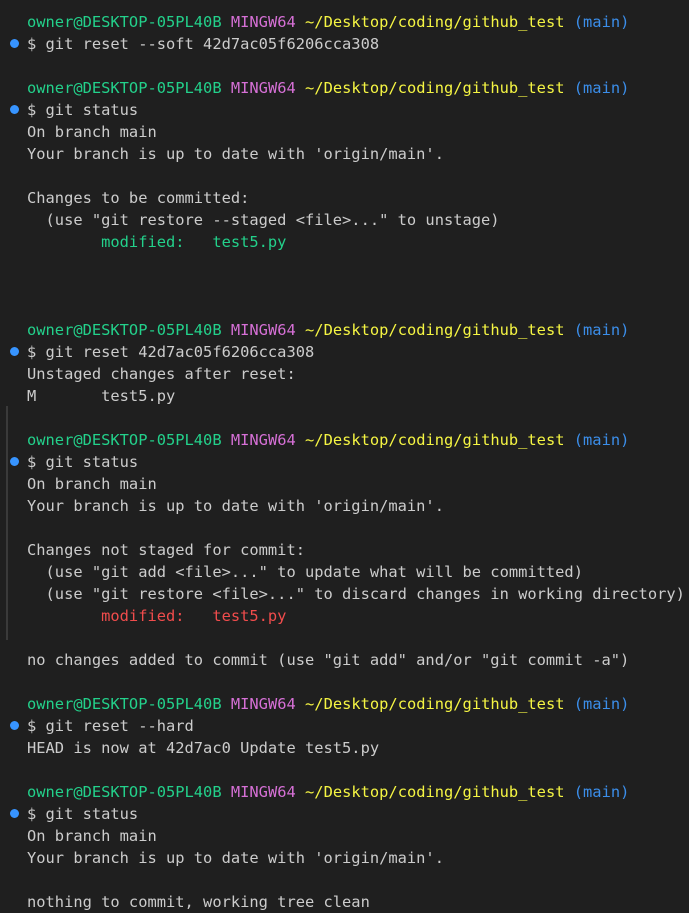 The height and width of the screenshot is (913, 689). What do you see at coordinates (344, 550) in the screenshot?
I see `output-line: Changes not staged for commit:` at bounding box center [344, 550].